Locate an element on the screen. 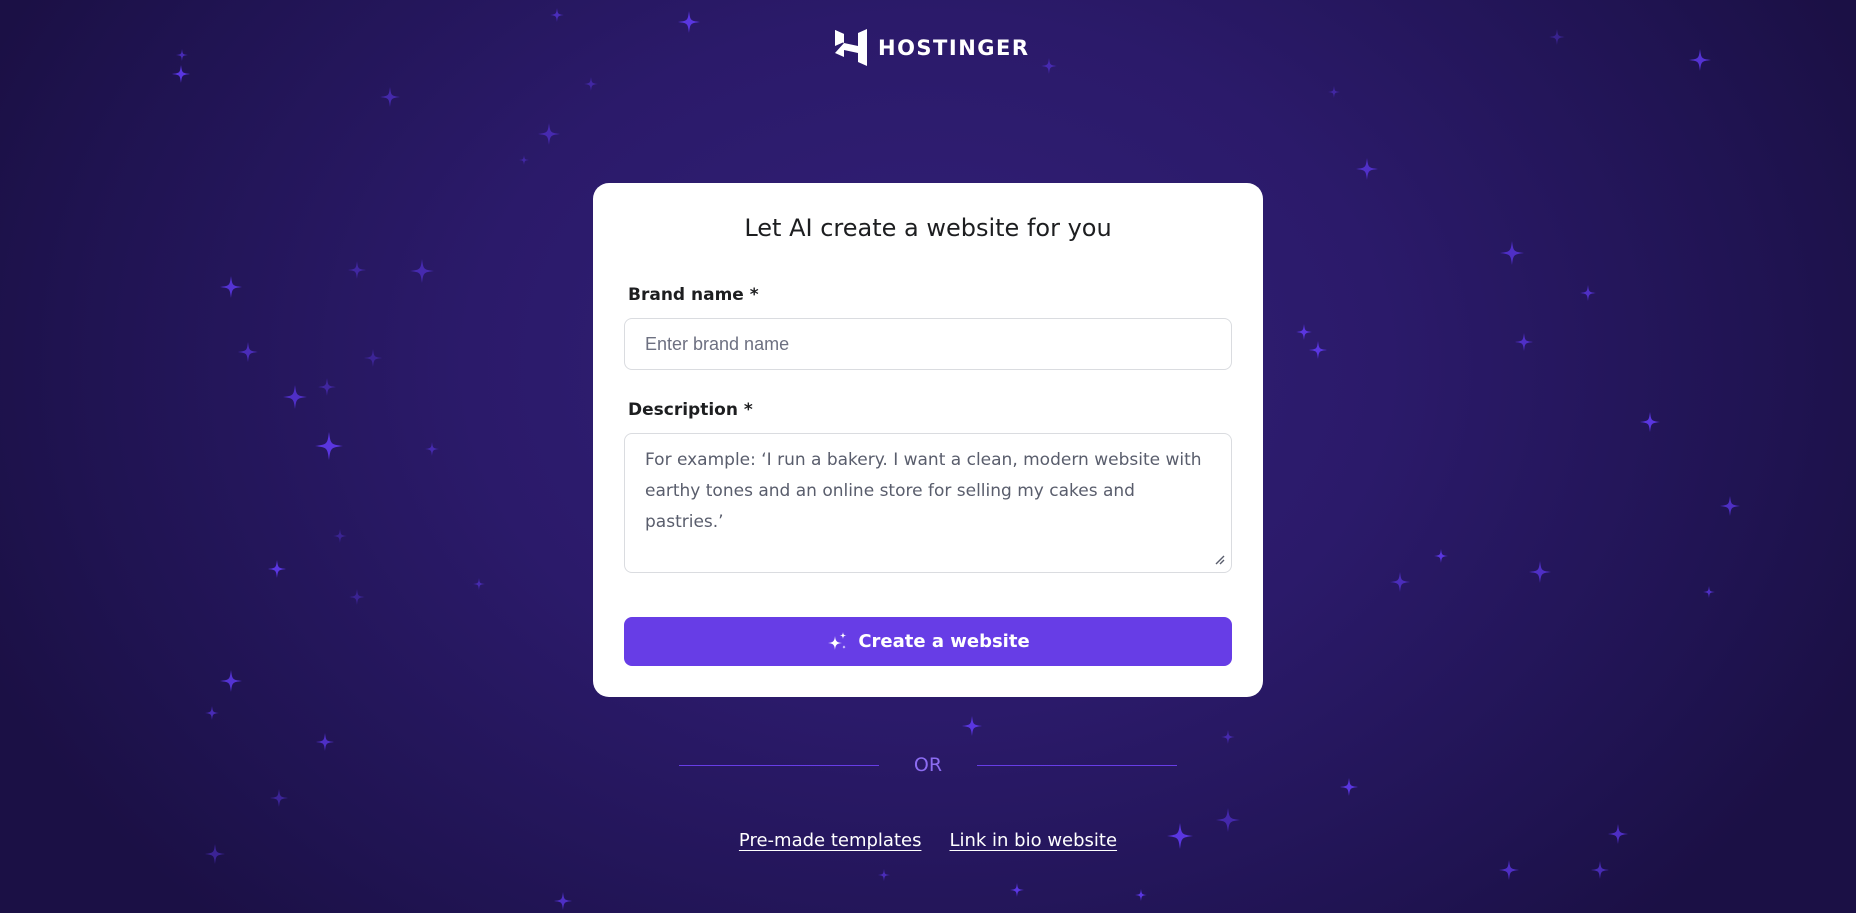  brand-name: HOSTINGER is located at coordinates (954, 48).